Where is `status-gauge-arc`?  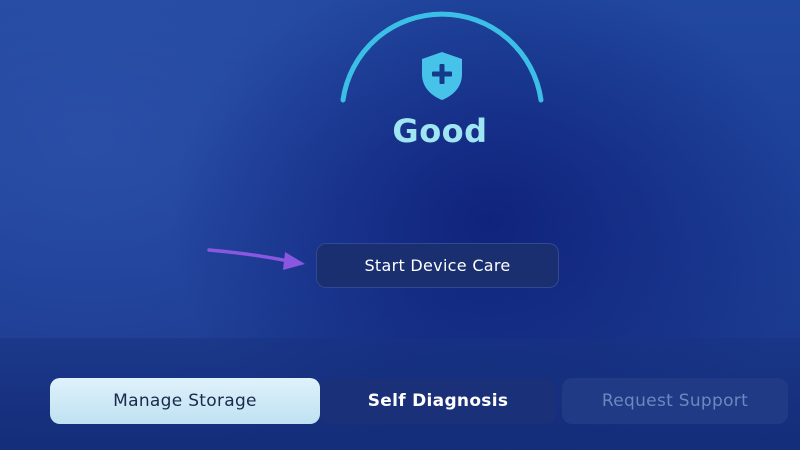
status-gauge-arc is located at coordinates (442, 57).